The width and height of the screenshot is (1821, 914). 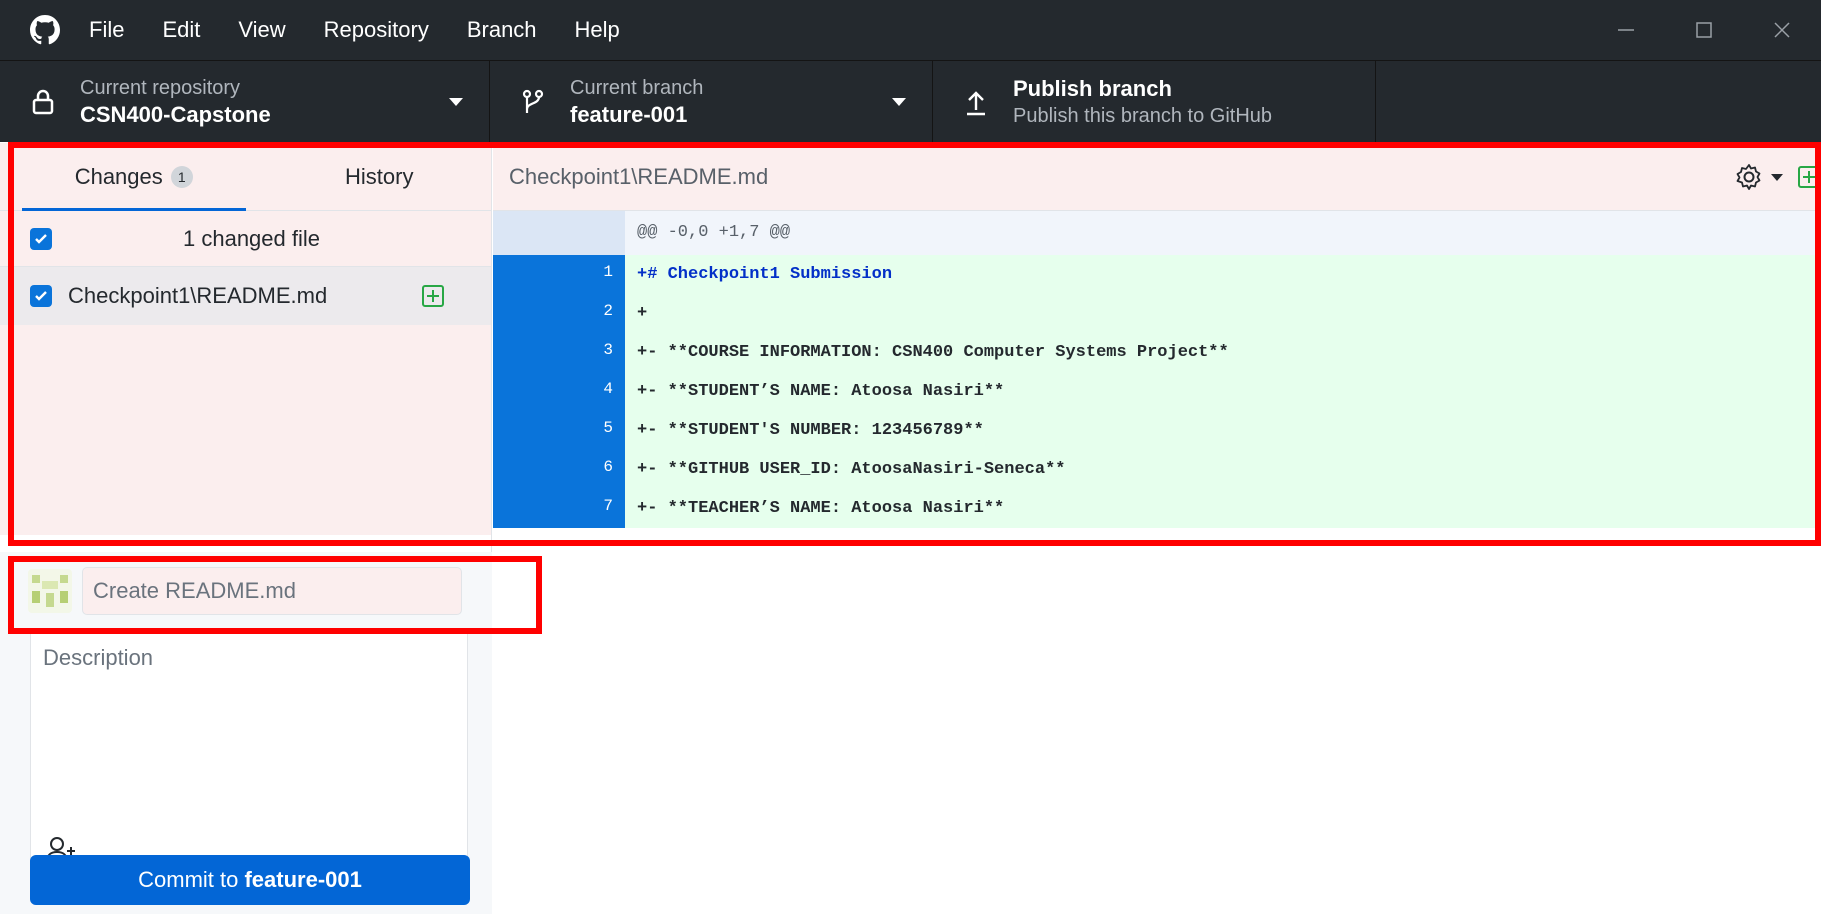 I want to click on minimize-icon, so click(x=1626, y=30).